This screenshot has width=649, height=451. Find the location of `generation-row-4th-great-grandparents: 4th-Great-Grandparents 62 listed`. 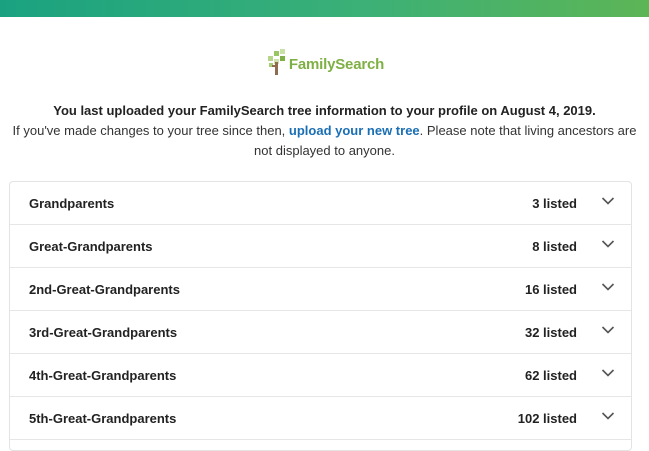

generation-row-4th-great-grandparents: 4th-Great-Grandparents 62 listed is located at coordinates (320, 375).